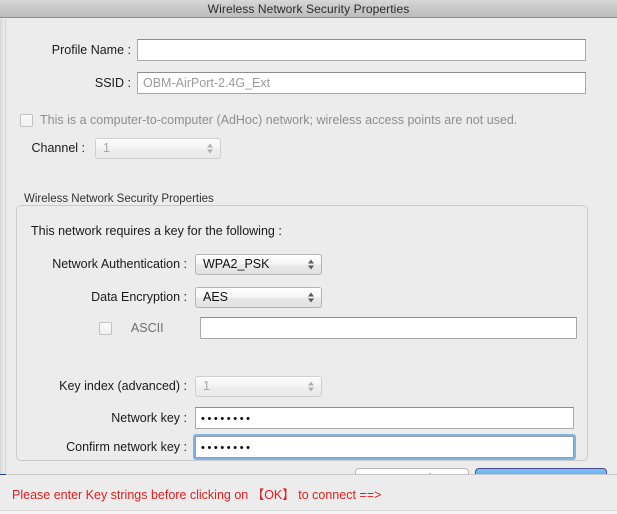  Describe the element at coordinates (236, 264) in the screenshot. I see `network-authentication-value: WPA2_PSK` at that location.